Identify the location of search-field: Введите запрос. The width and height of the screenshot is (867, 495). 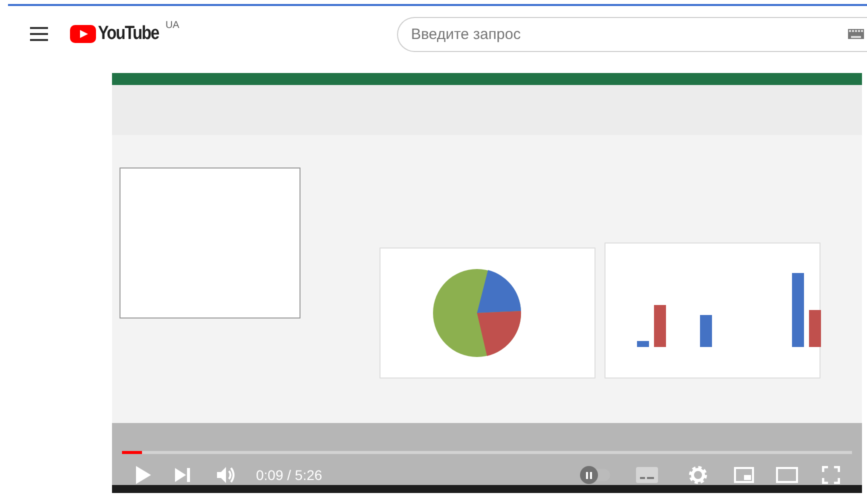
(632, 34).